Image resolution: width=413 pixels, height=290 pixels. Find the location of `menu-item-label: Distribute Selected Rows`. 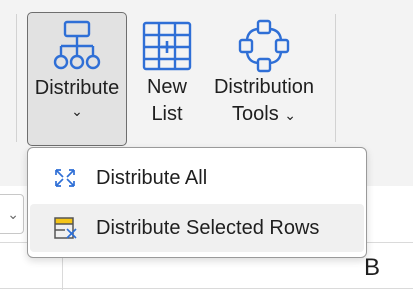

menu-item-label: Distribute Selected Rows is located at coordinates (208, 227).